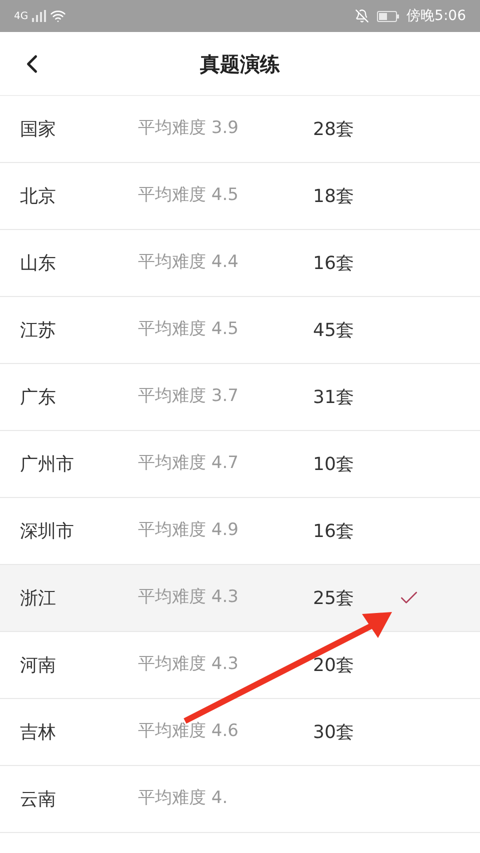  I want to click on mute-icon, so click(361, 16).